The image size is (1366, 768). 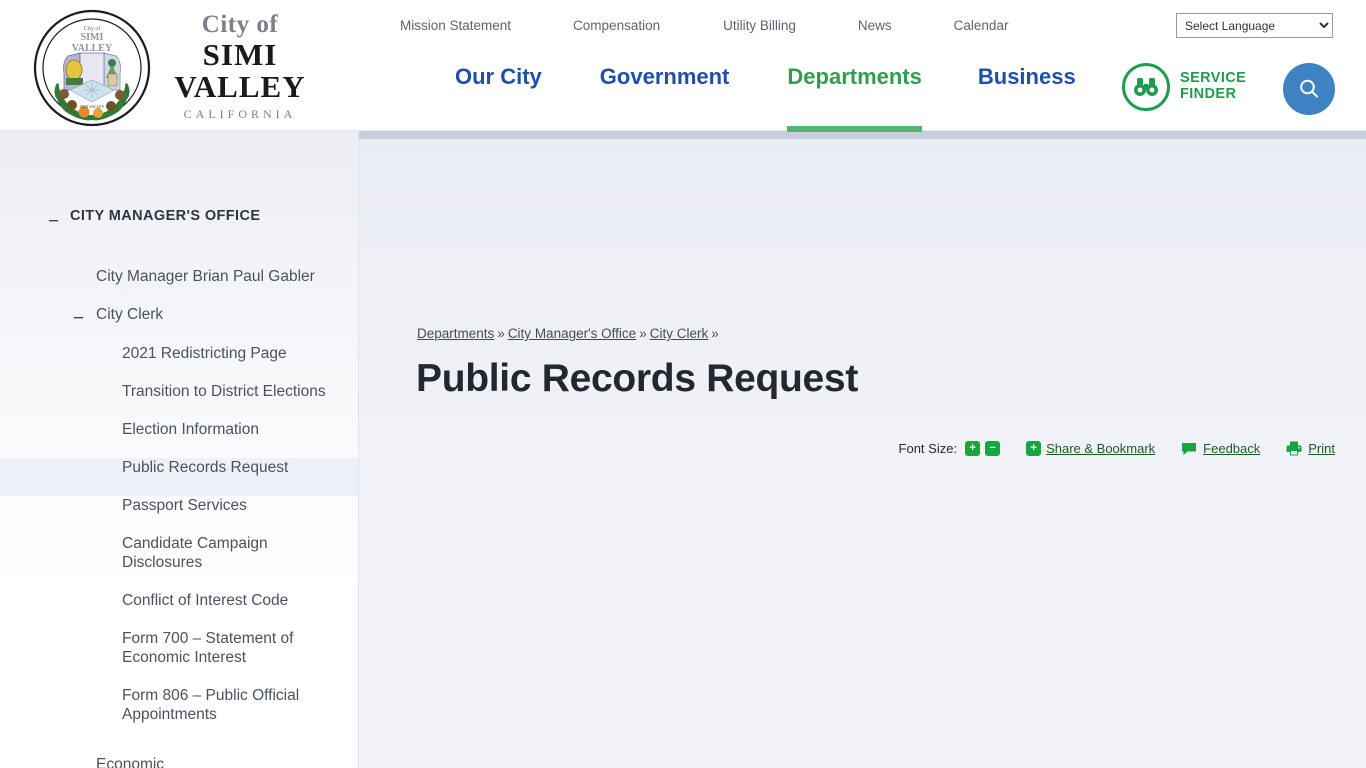 I want to click on sidebar-item-2021-redistricting-page: 2021 Redistricting Page, so click(x=179, y=363).